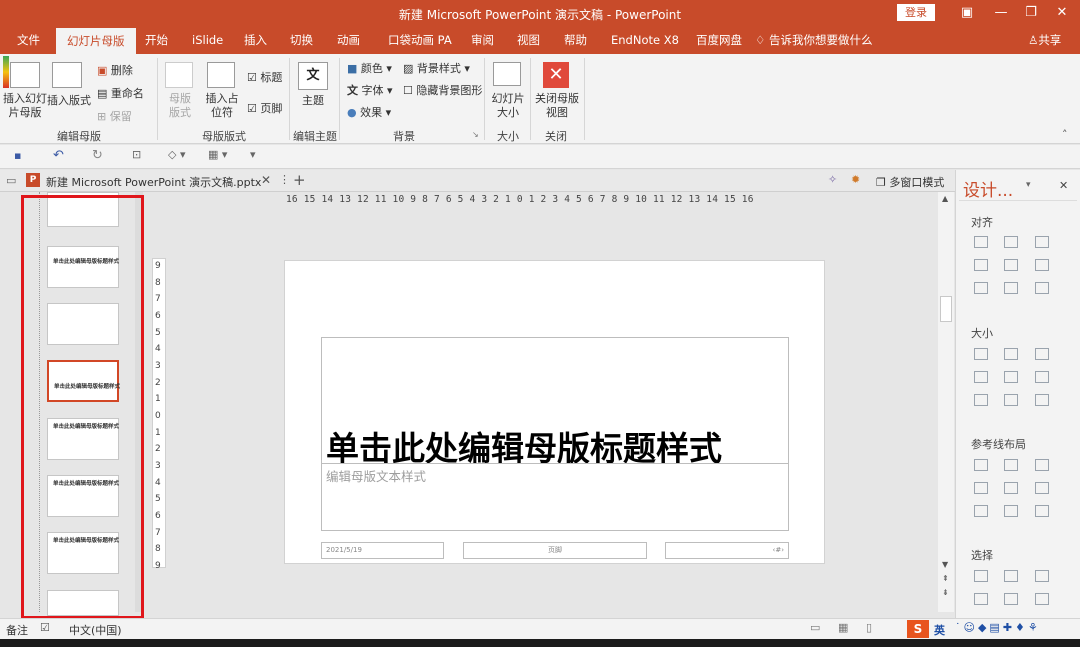  Describe the element at coordinates (420, 40) in the screenshot. I see `tab-pocket-animation: 口袋动画 PA` at that location.